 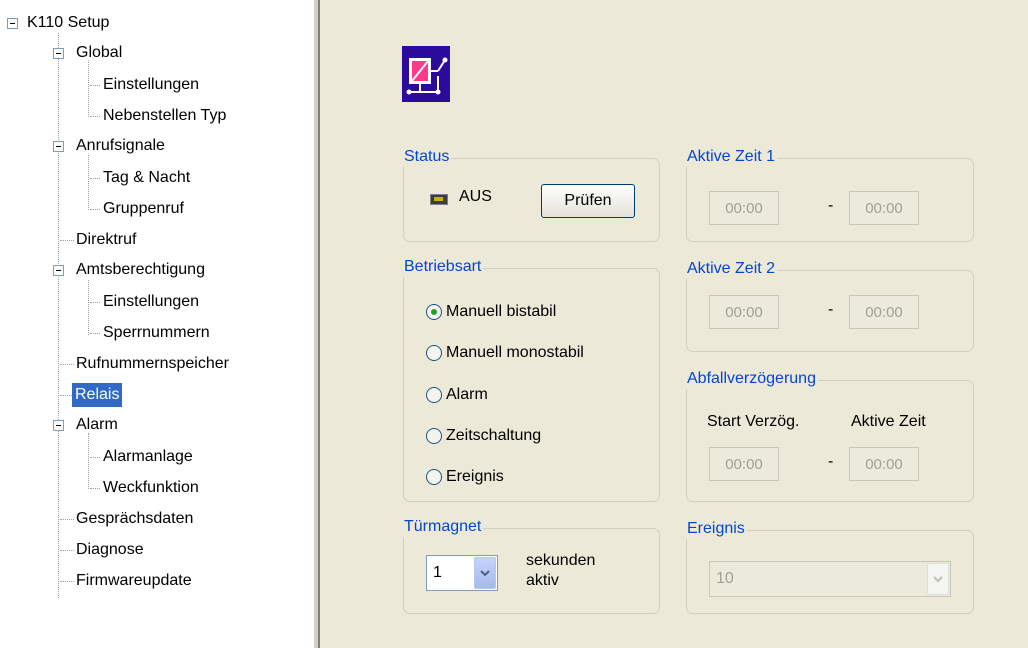 What do you see at coordinates (426, 74) in the screenshot?
I see `relay-icon` at bounding box center [426, 74].